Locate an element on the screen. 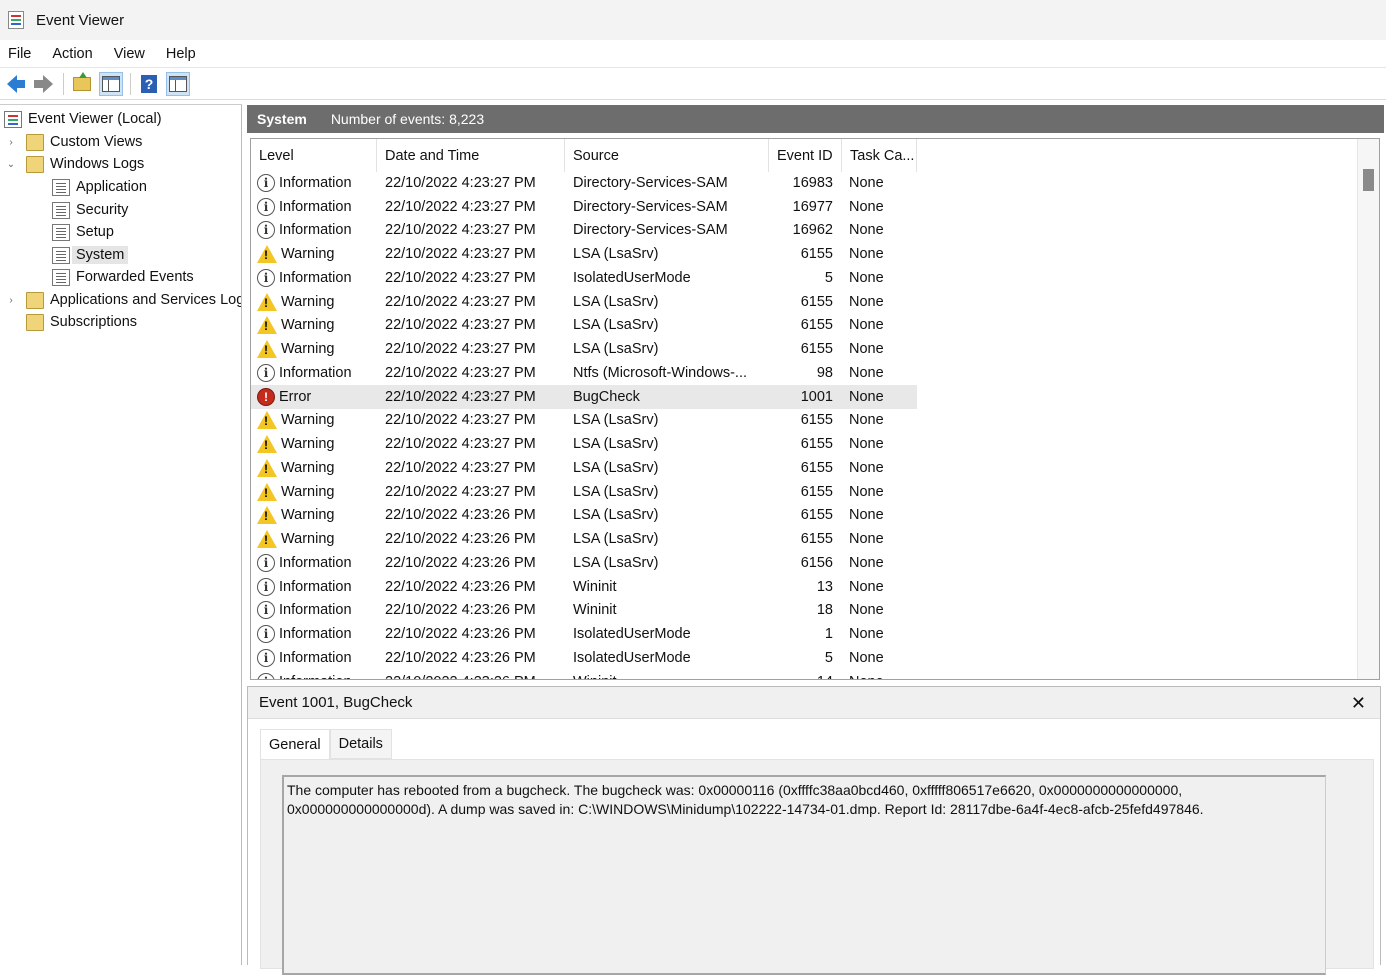 The height and width of the screenshot is (975, 1386). log-icon is located at coordinates (61, 277).